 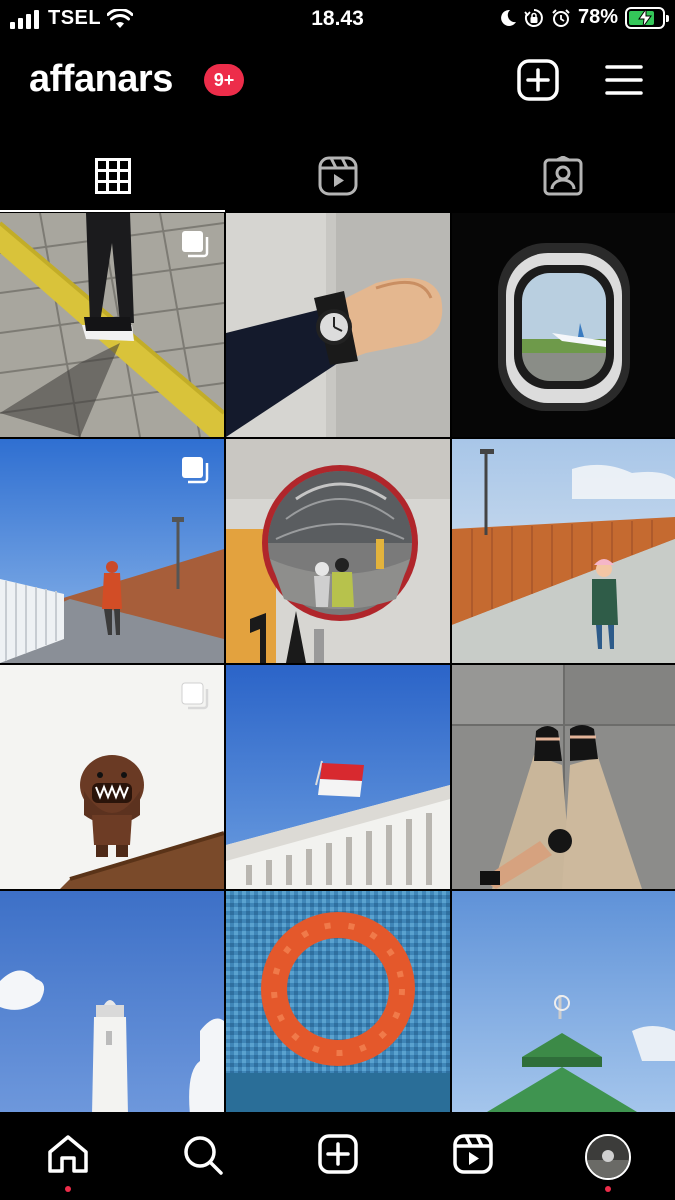 I want to click on nav-search, so click(x=202, y=1156).